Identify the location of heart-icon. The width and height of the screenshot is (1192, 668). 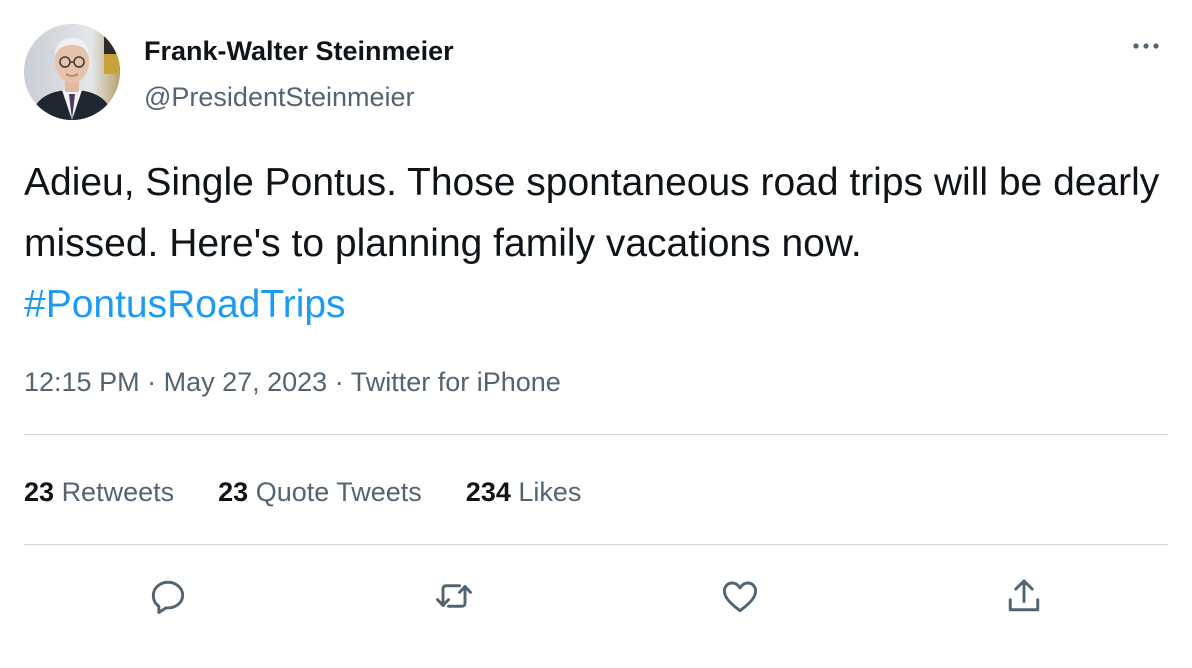
(740, 597).